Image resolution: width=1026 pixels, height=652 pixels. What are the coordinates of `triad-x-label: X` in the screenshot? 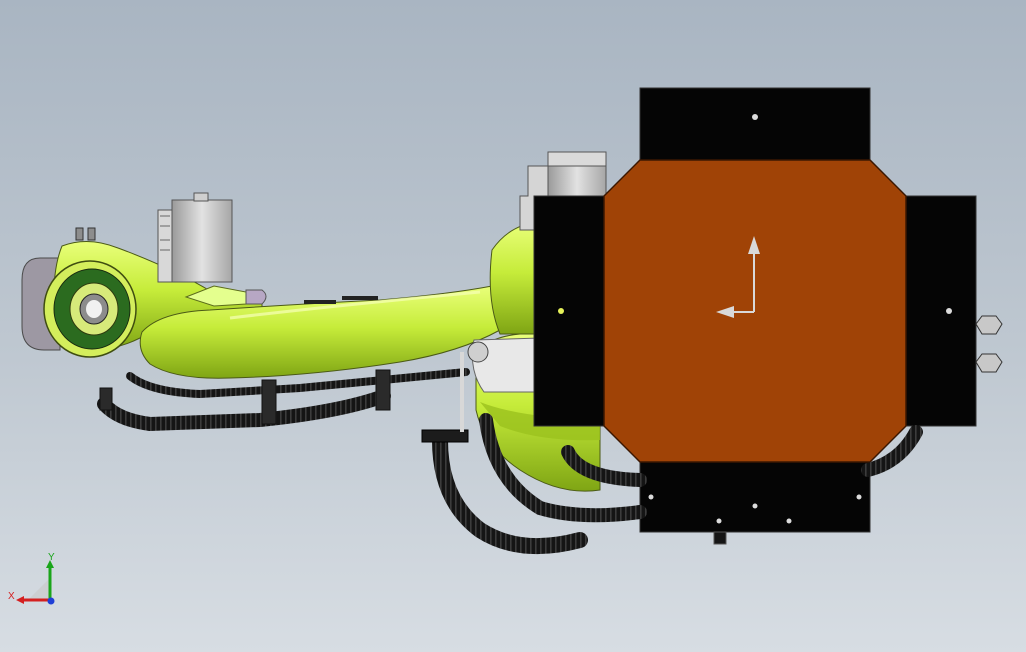 It's located at (11, 596).